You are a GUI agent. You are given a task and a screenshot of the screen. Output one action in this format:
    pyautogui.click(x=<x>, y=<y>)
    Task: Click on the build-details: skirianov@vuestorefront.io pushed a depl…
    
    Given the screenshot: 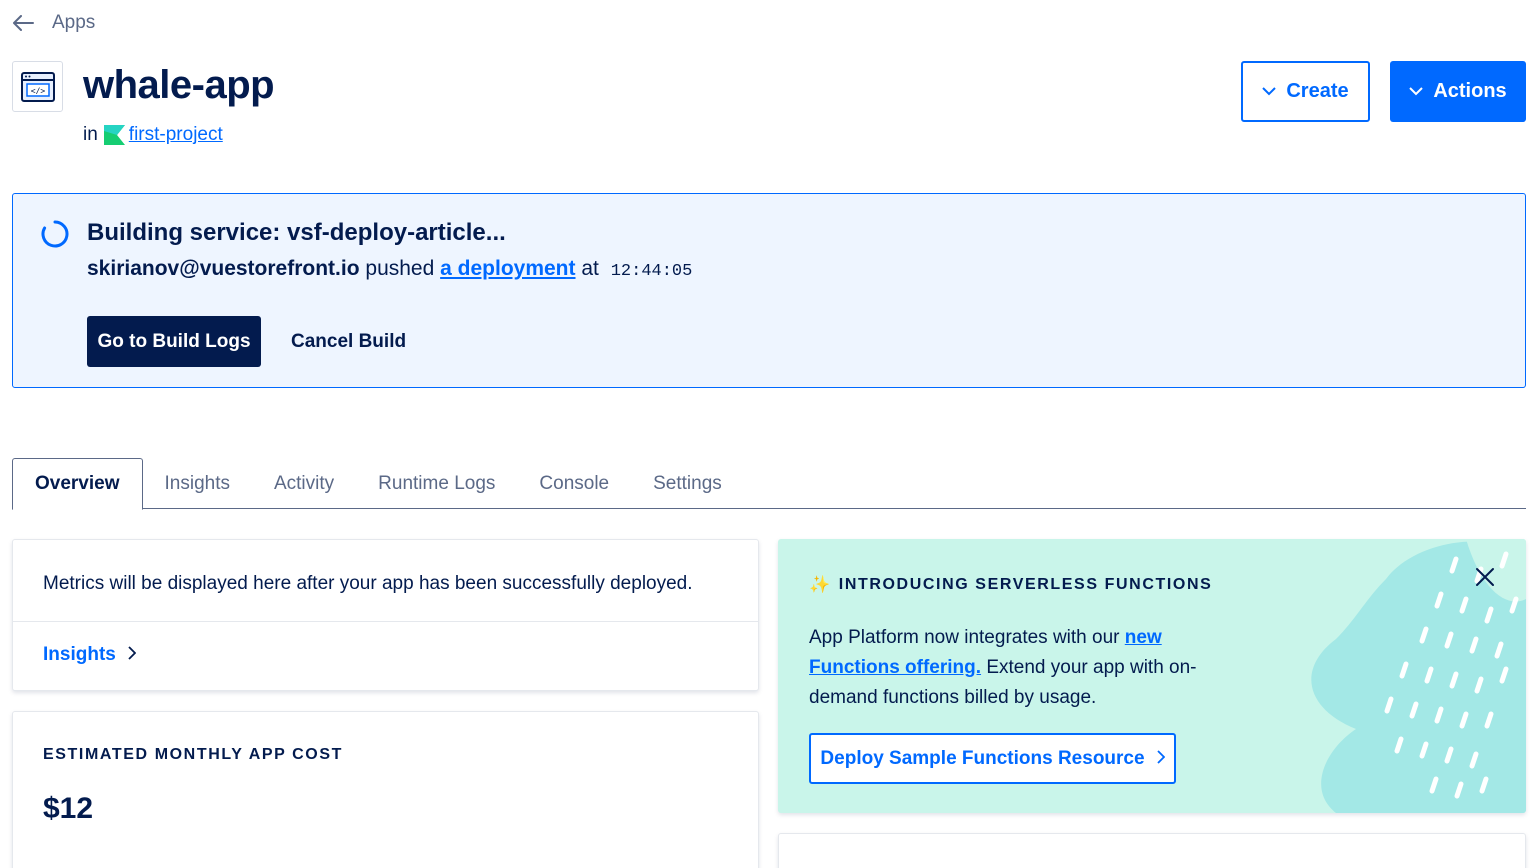 What is the action you would take?
    pyautogui.click(x=389, y=269)
    